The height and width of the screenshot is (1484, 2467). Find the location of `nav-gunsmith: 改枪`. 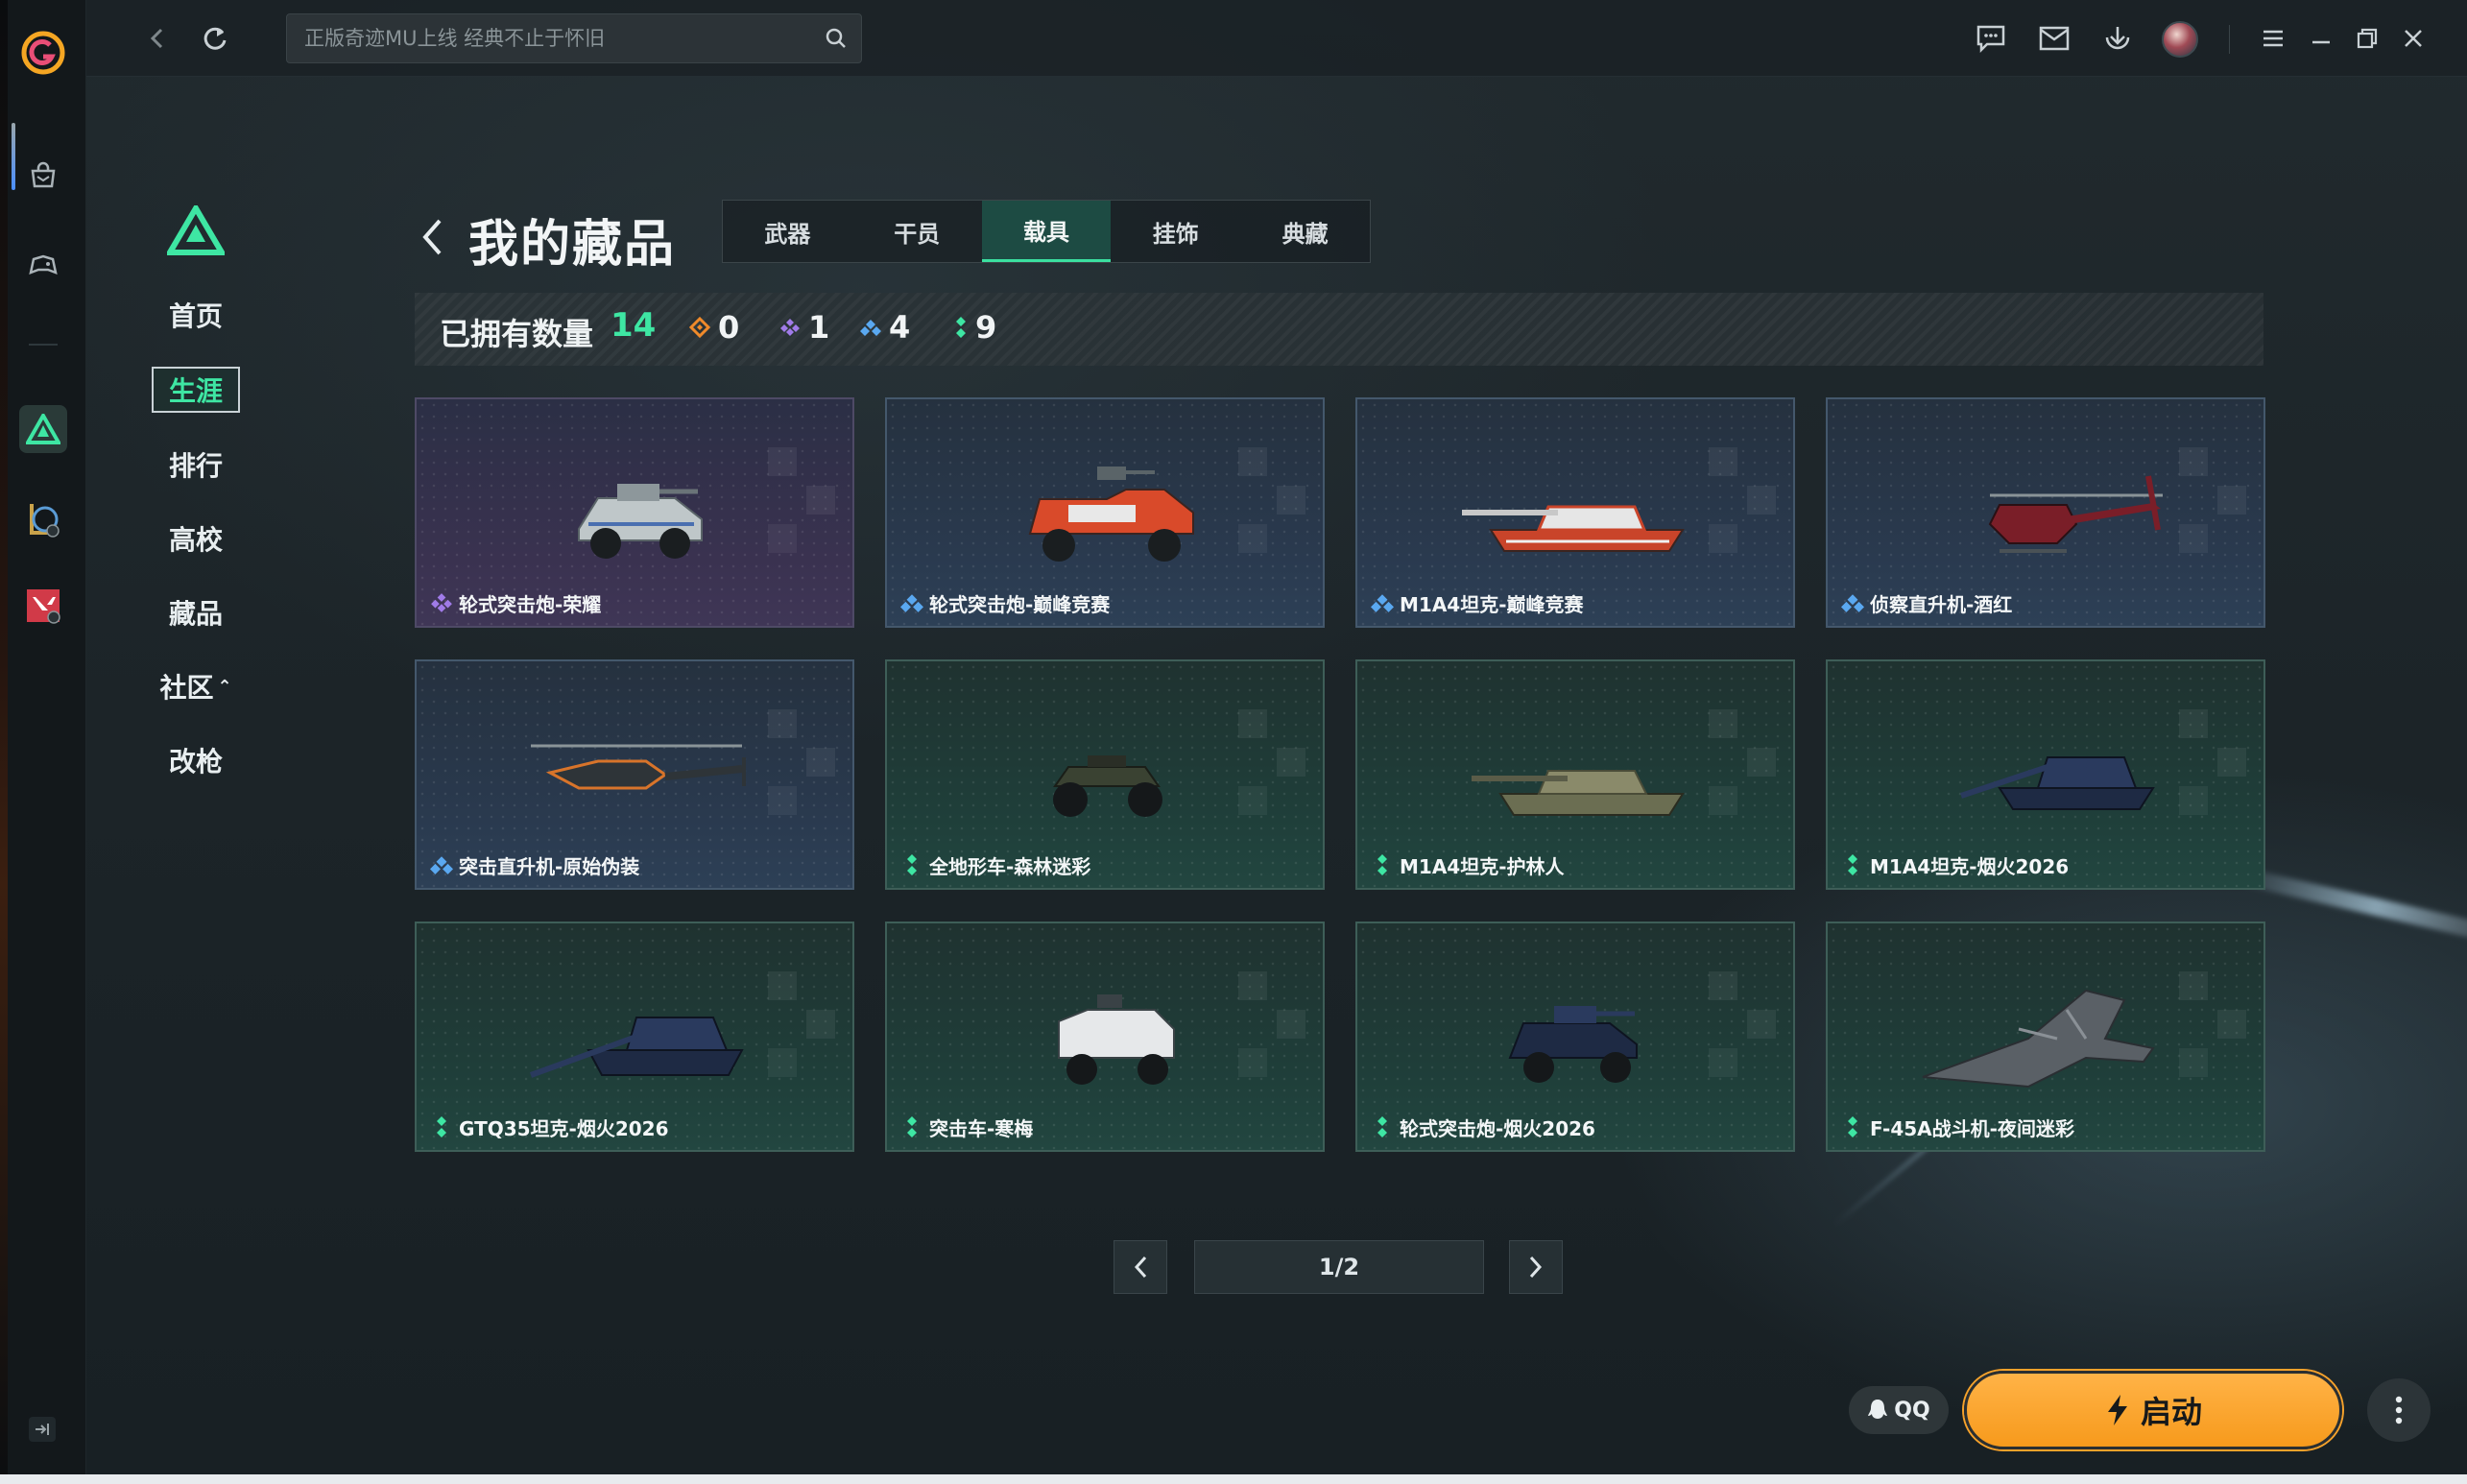

nav-gunsmith: 改枪 is located at coordinates (196, 760).